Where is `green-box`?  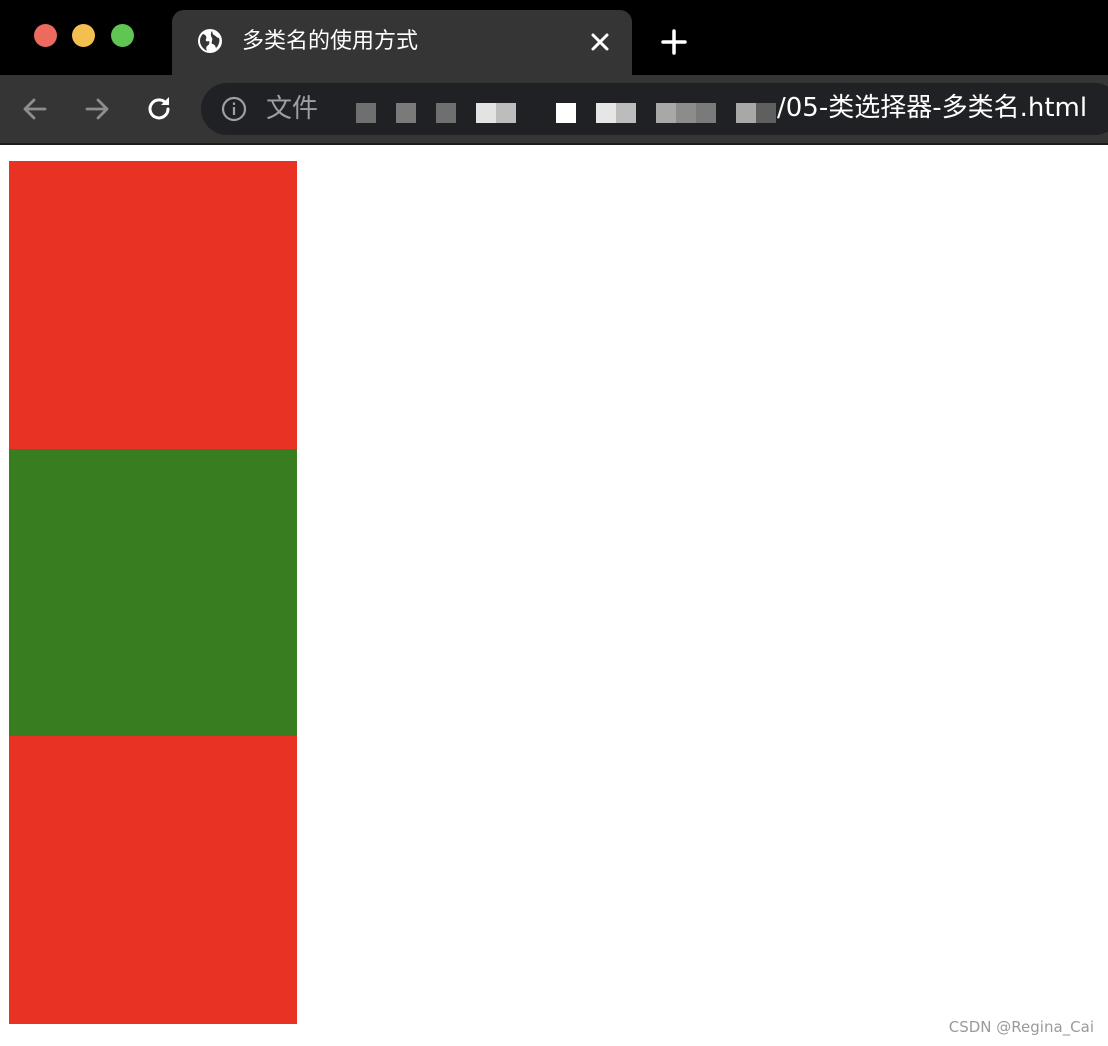
green-box is located at coordinates (153, 593).